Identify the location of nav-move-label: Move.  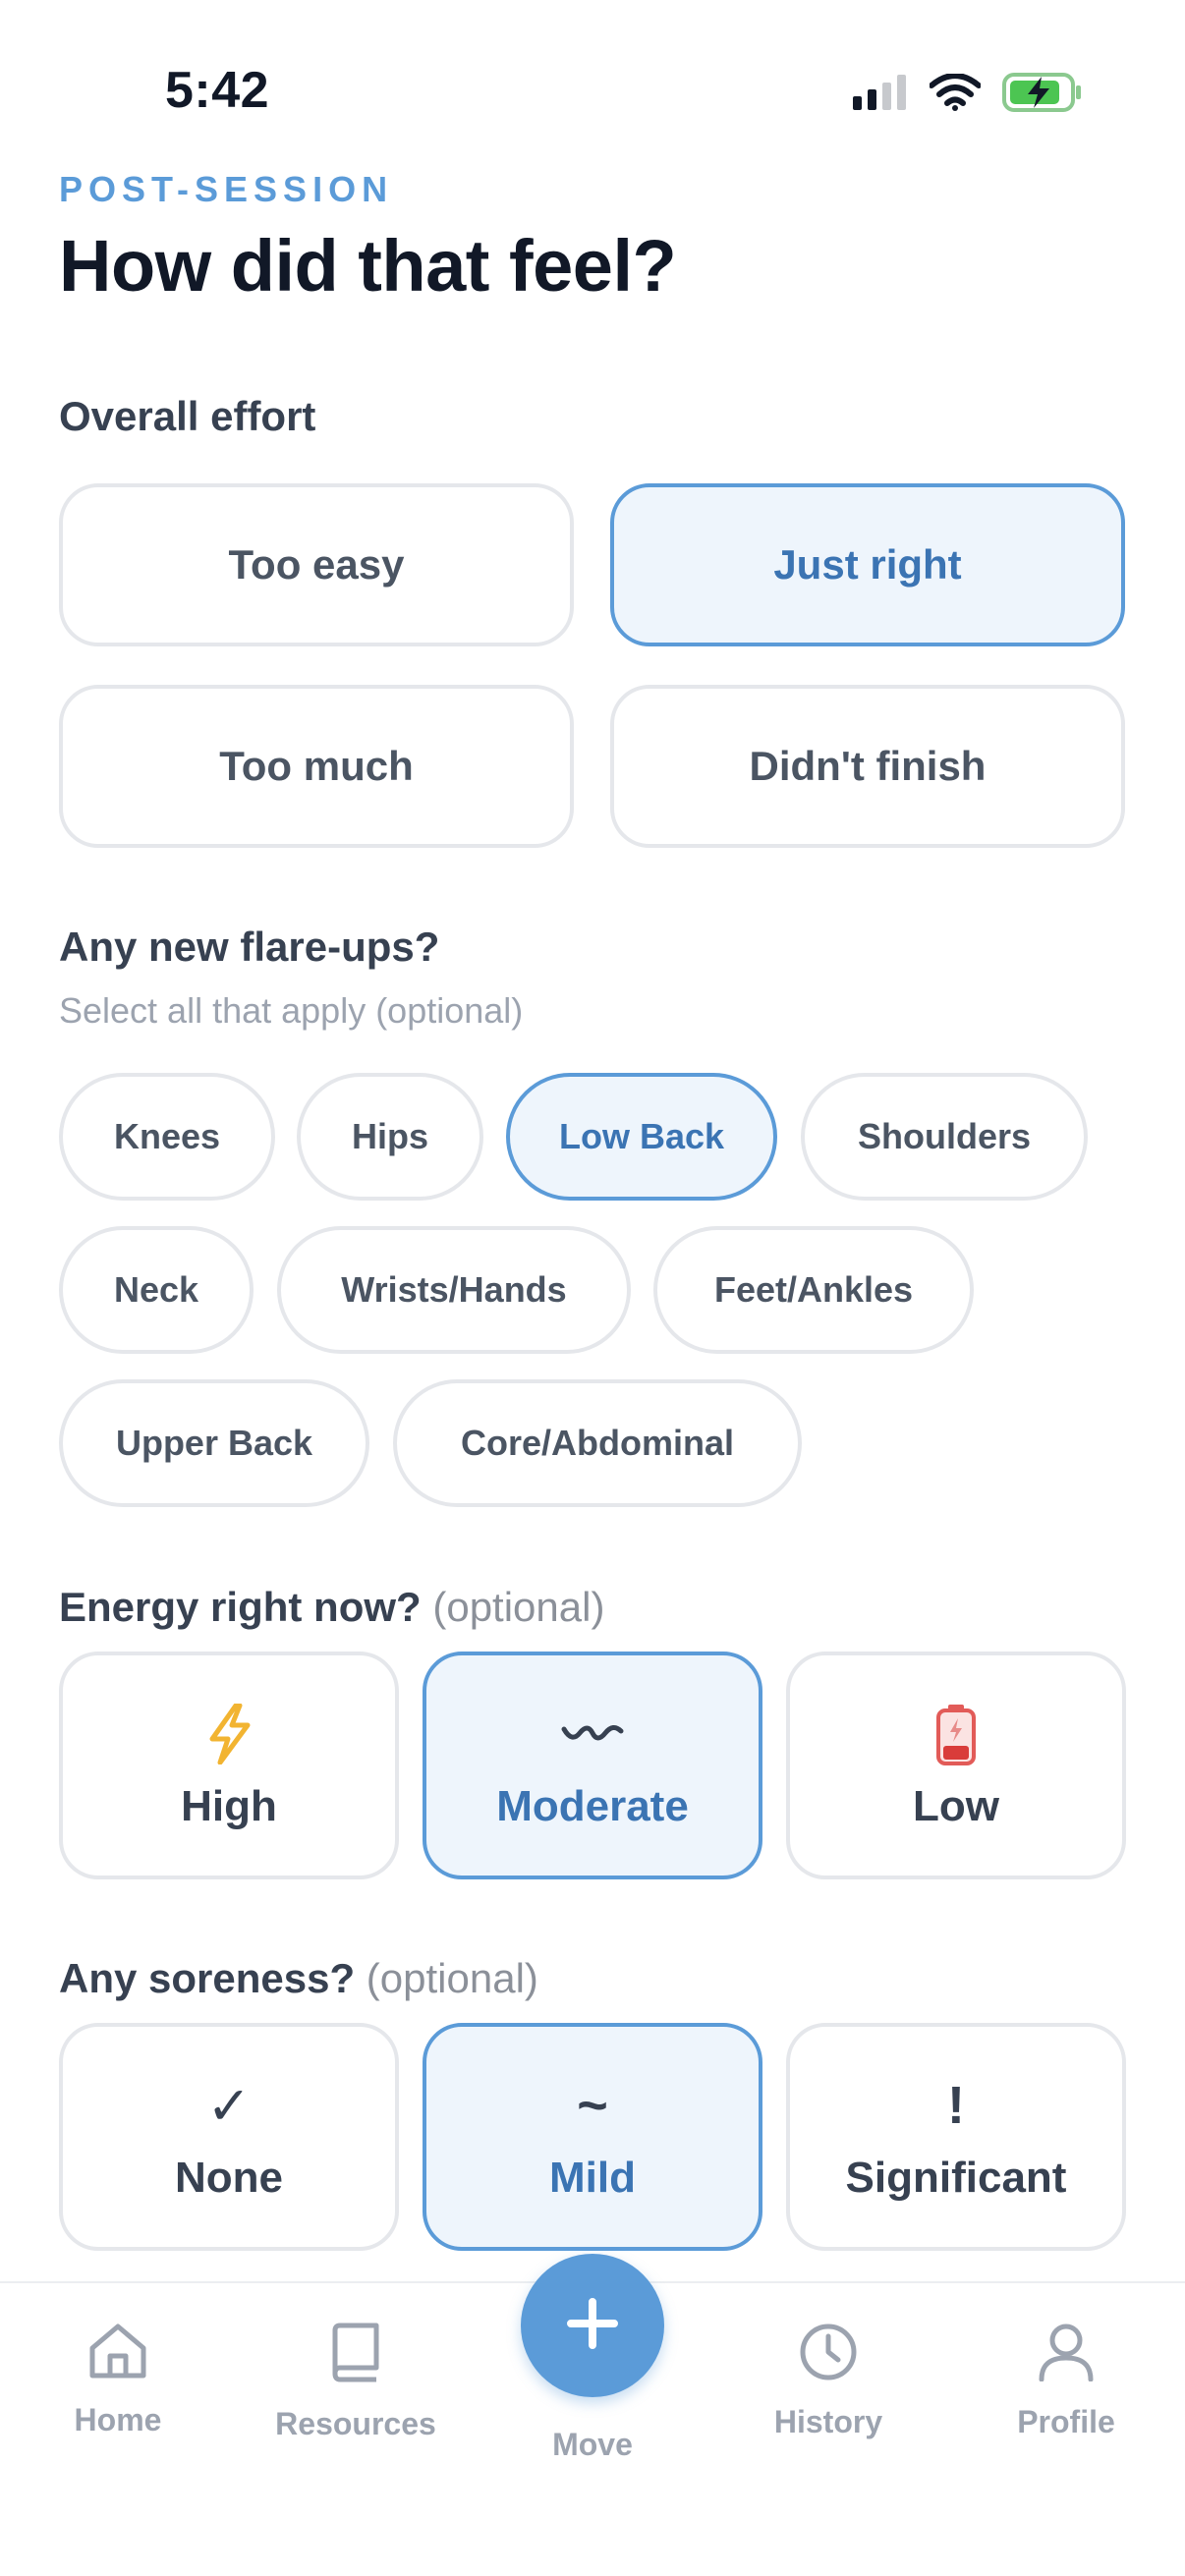
(592, 2444).